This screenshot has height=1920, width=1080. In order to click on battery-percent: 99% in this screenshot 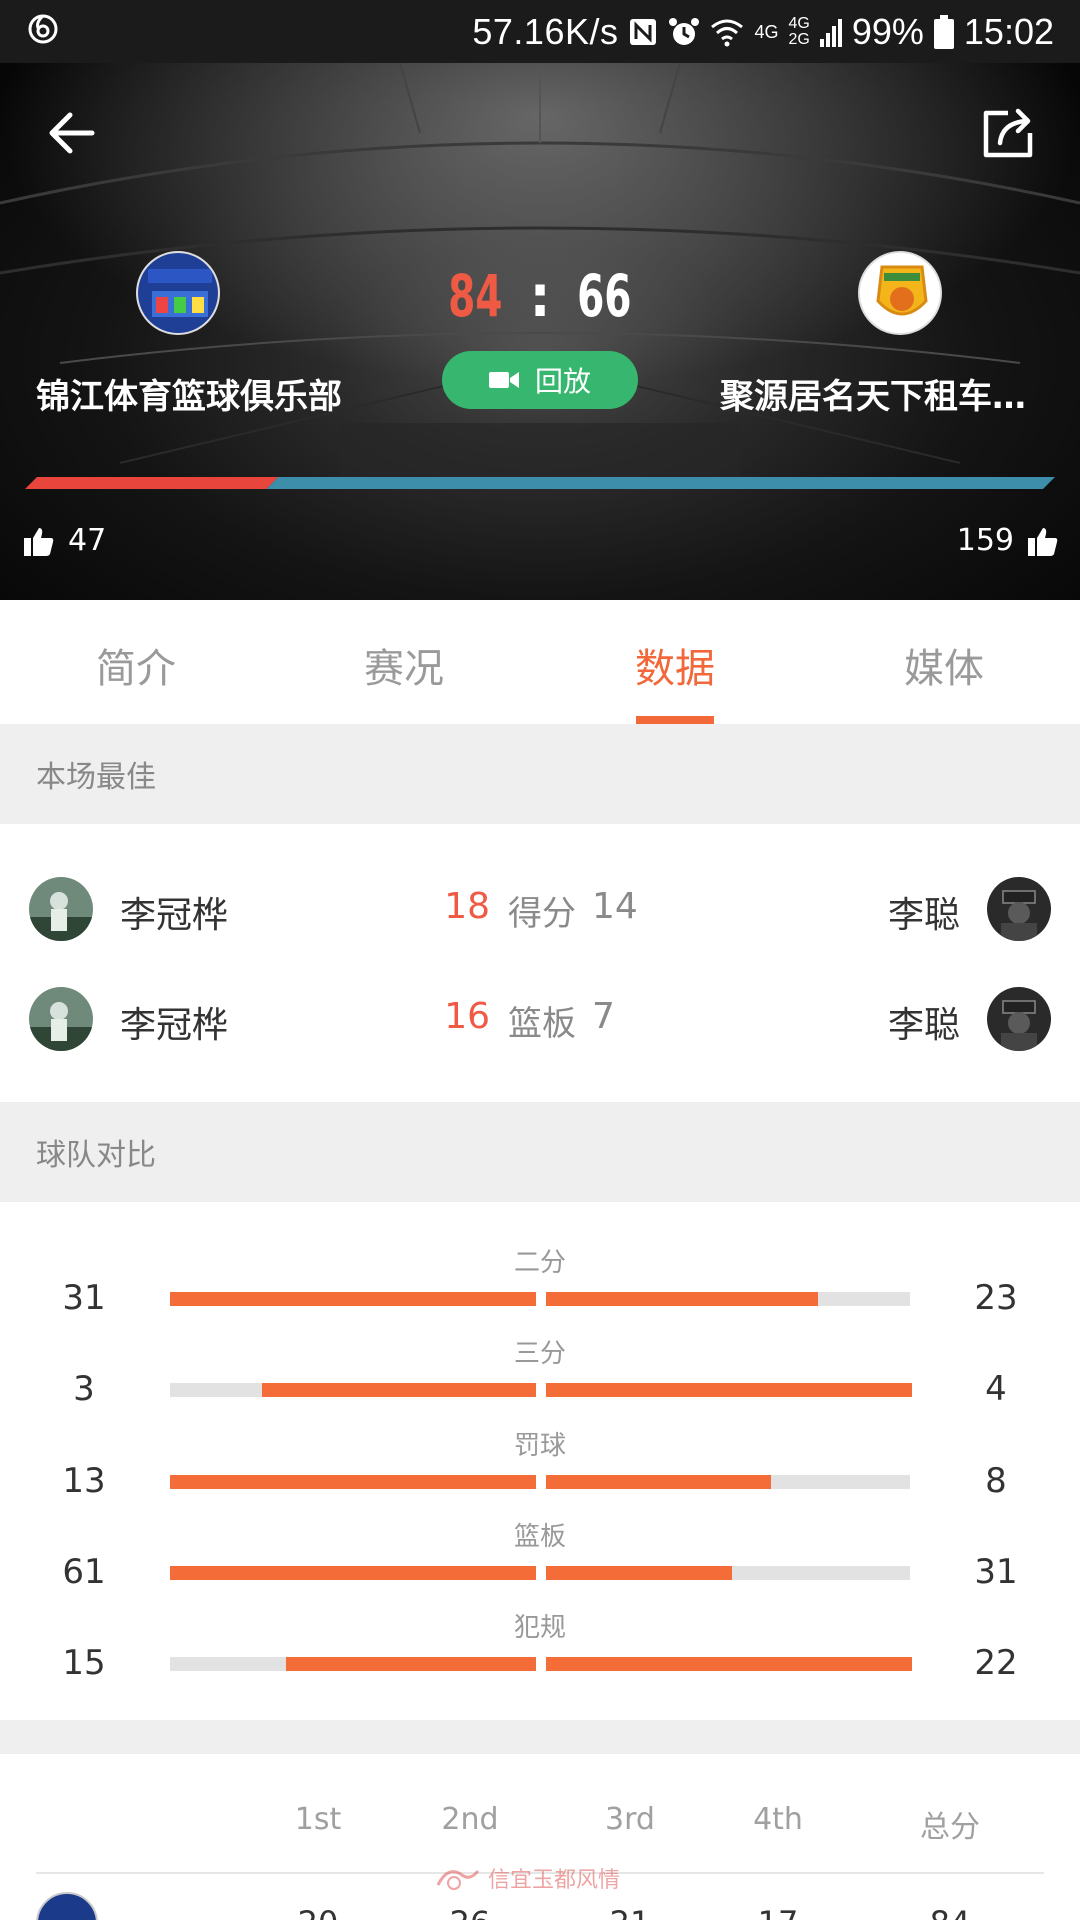, I will do `click(887, 31)`.